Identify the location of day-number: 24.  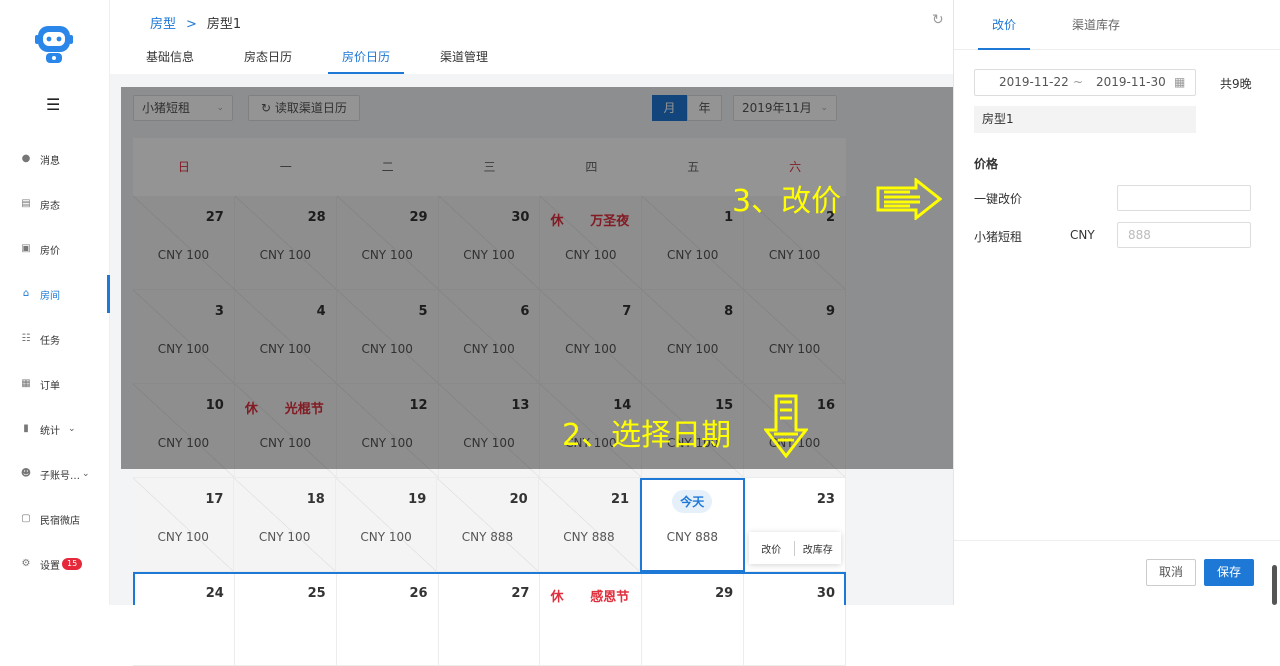
(214, 593).